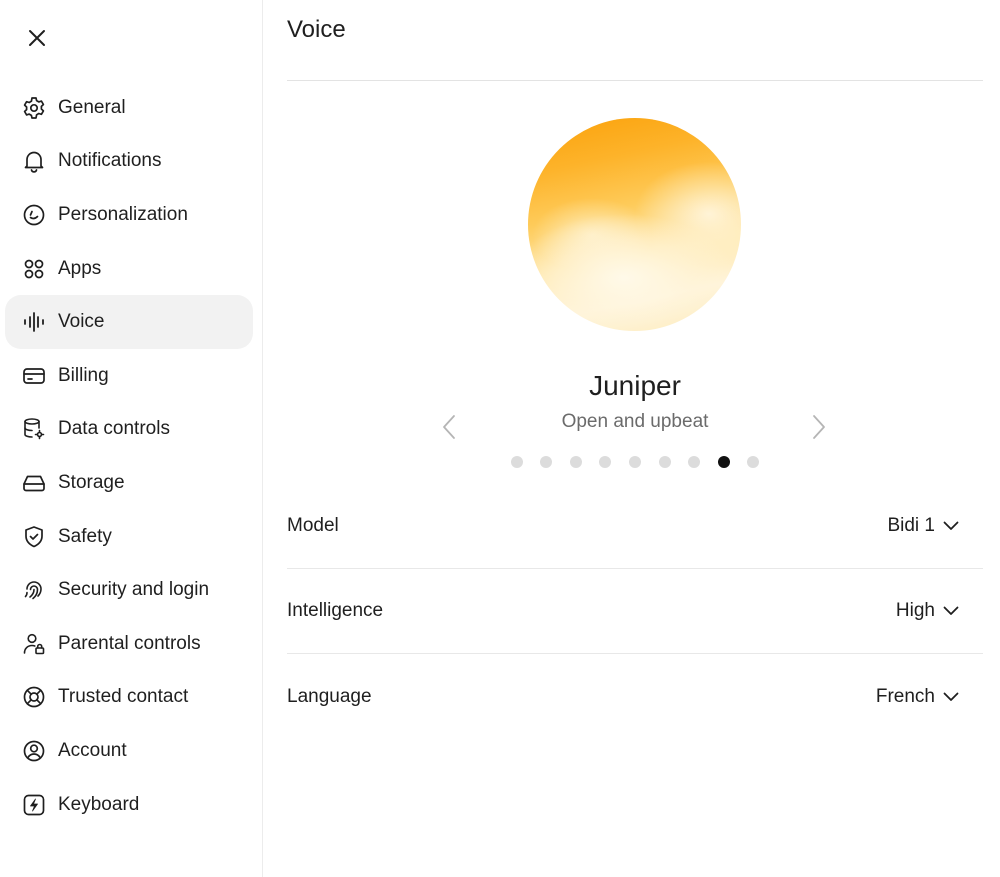  I want to click on sidebar-item-label: Personalization, so click(123, 214).